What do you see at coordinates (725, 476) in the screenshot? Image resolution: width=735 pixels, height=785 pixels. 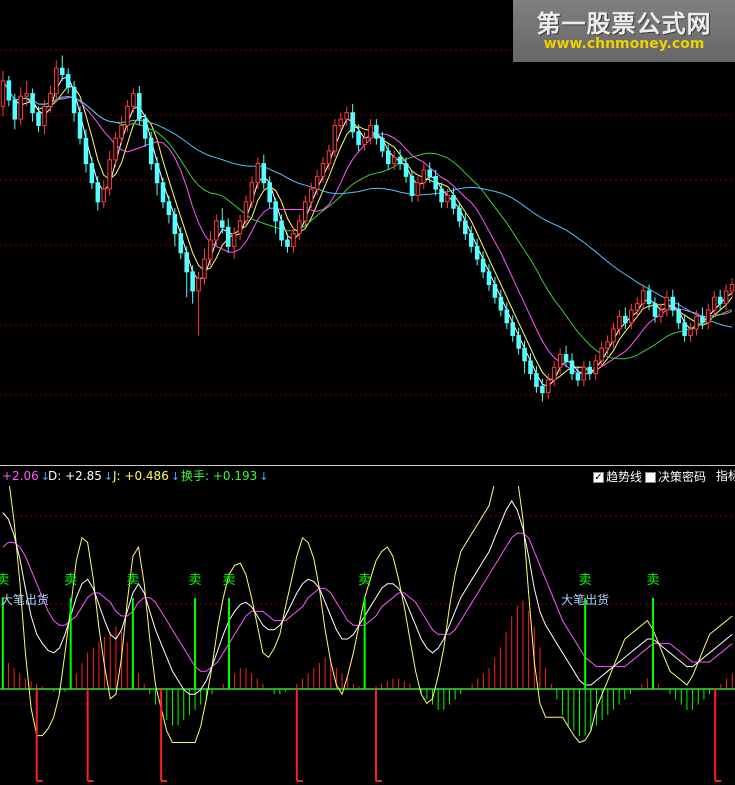 I see `index-menu-label: 指标` at bounding box center [725, 476].